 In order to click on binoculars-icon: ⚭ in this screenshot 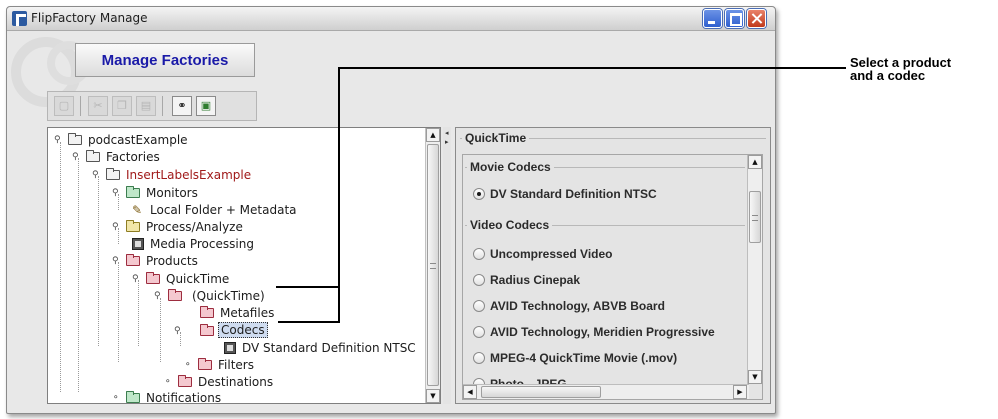, I will do `click(182, 105)`.